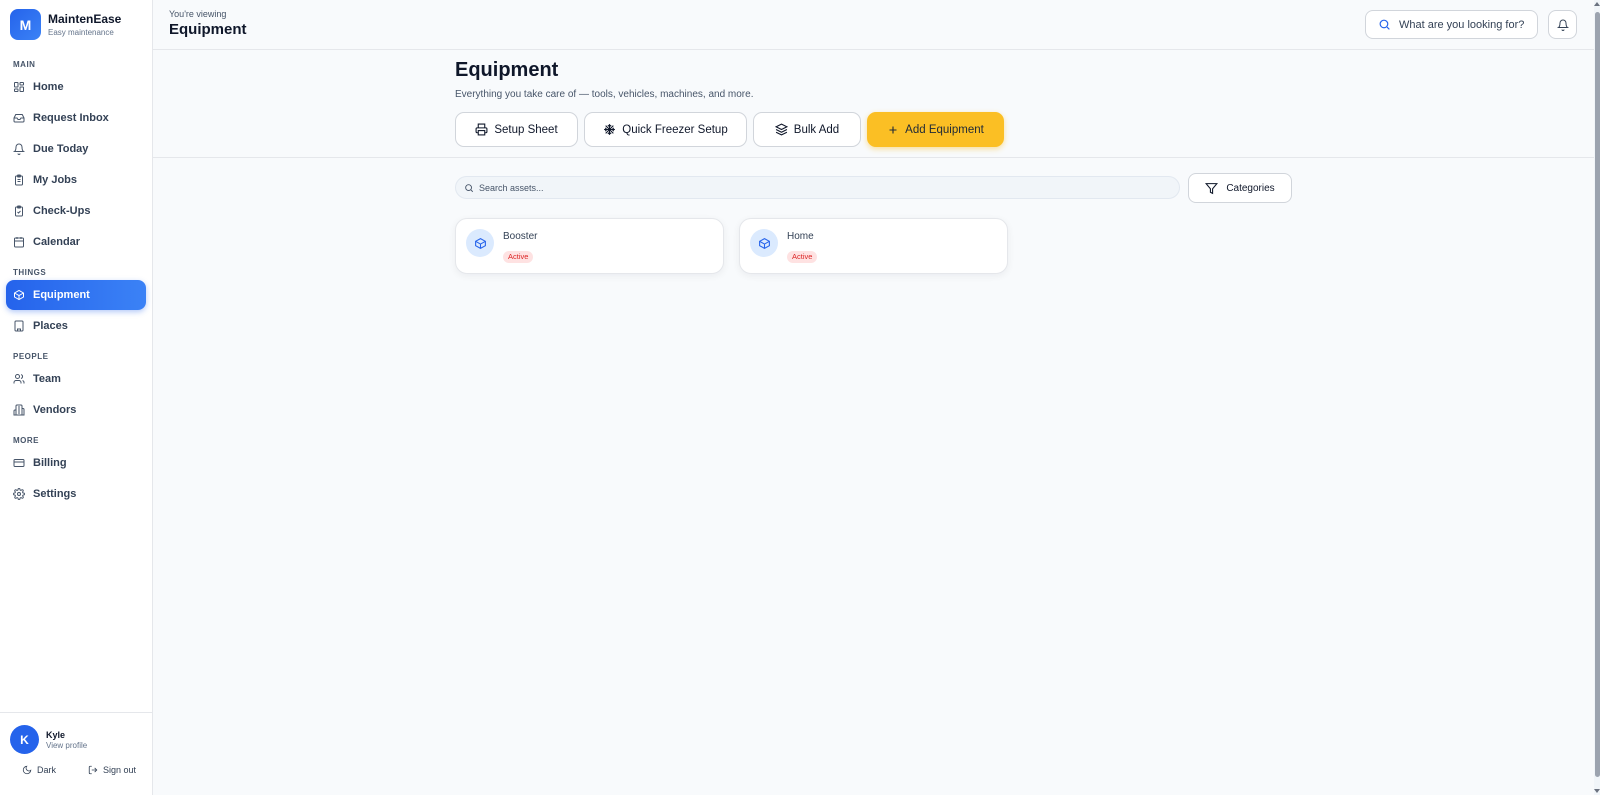 This screenshot has width=1600, height=795. Describe the element at coordinates (198, 14) in the screenshot. I see `viewing-label: You're viewing` at that location.